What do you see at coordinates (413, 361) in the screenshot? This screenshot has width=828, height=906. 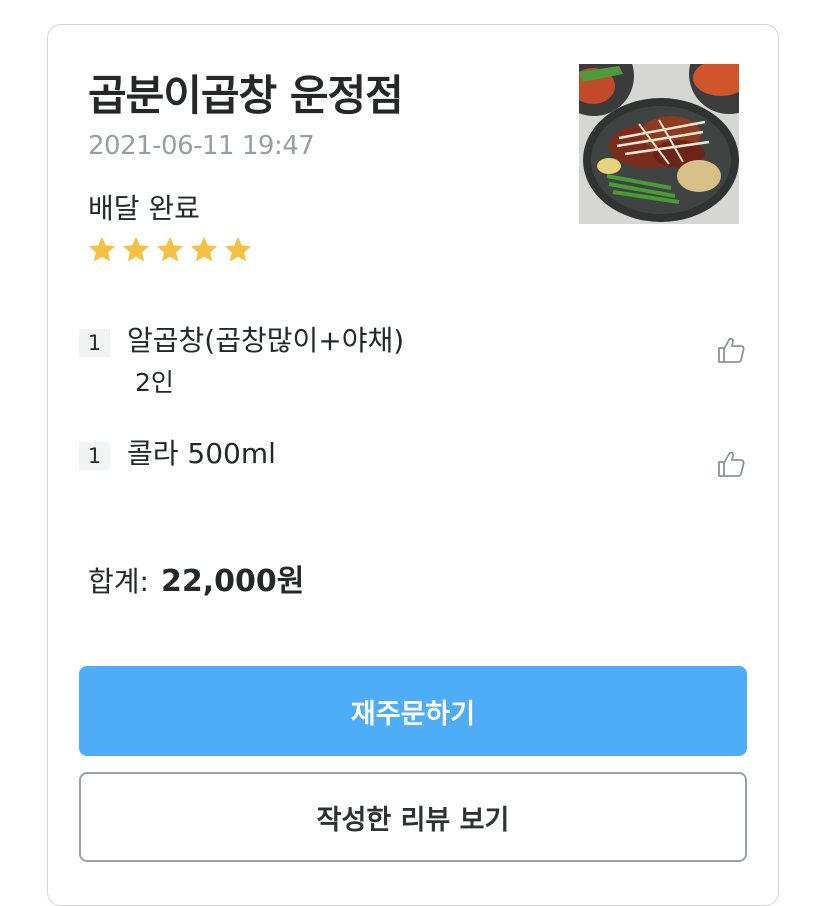 I see `menu-item: 1 알곱창(곱창많이+야채) 2인` at bounding box center [413, 361].